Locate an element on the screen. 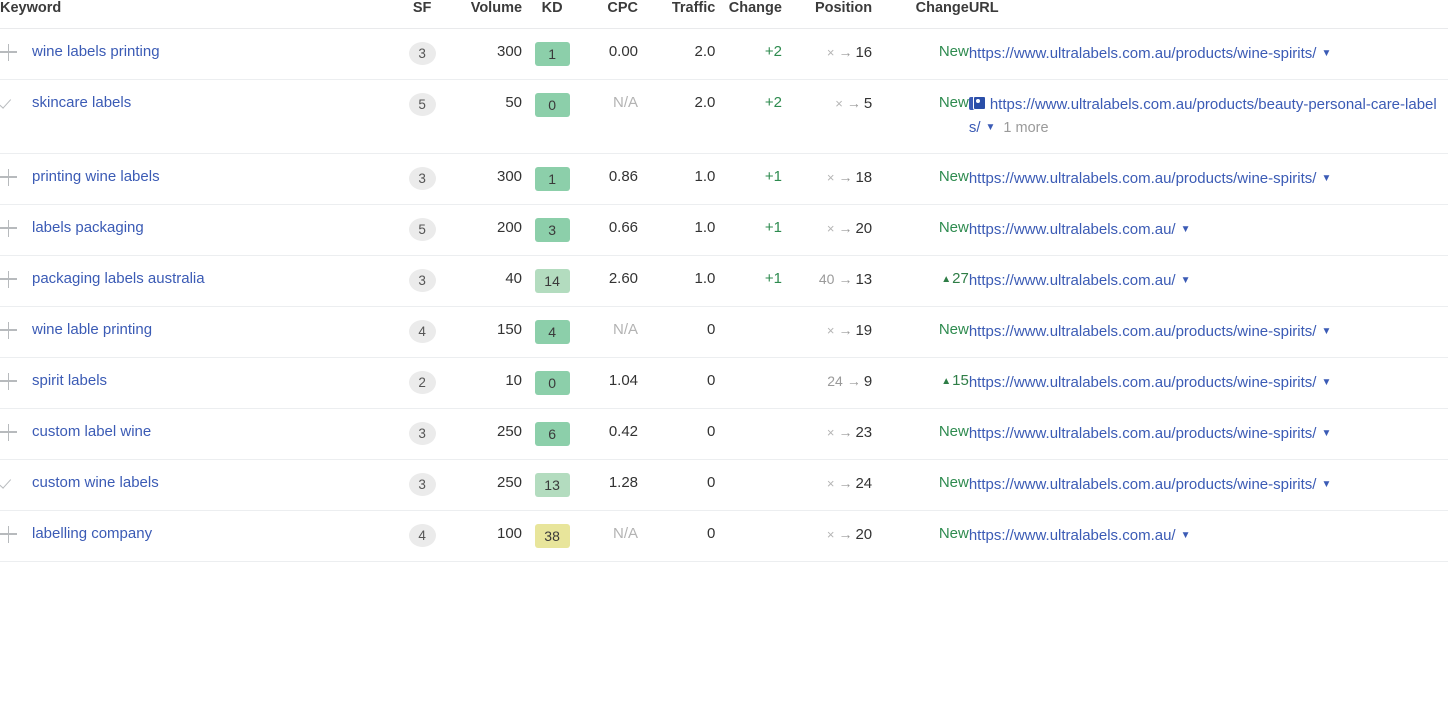  sf-badge: 2 is located at coordinates (422, 382).